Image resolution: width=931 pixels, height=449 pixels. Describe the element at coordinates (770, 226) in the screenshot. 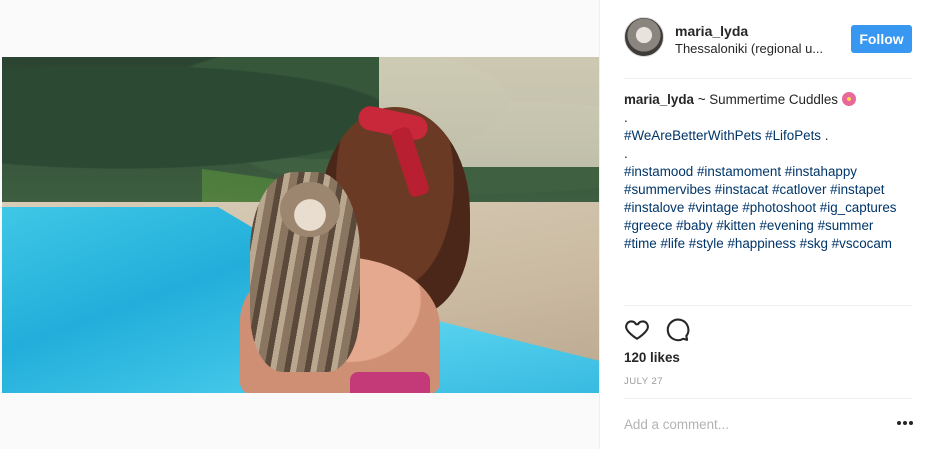

I see `caption-hashtags: #greece #baby #kitten #evening #summer` at that location.